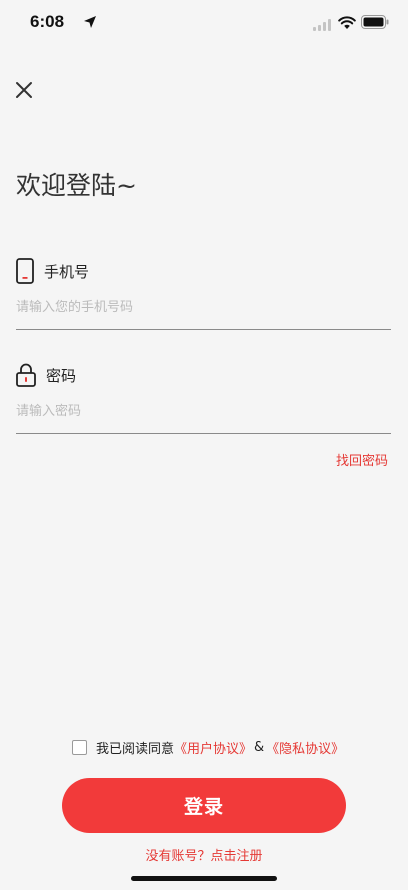 The height and width of the screenshot is (890, 408). I want to click on password-divider, so click(203, 433).